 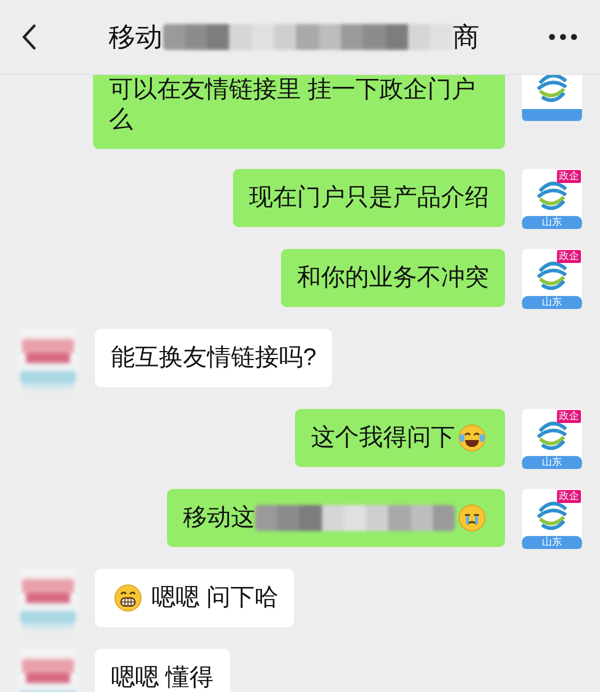 What do you see at coordinates (219, 518) in the screenshot?
I see `message-text: 移动这` at bounding box center [219, 518].